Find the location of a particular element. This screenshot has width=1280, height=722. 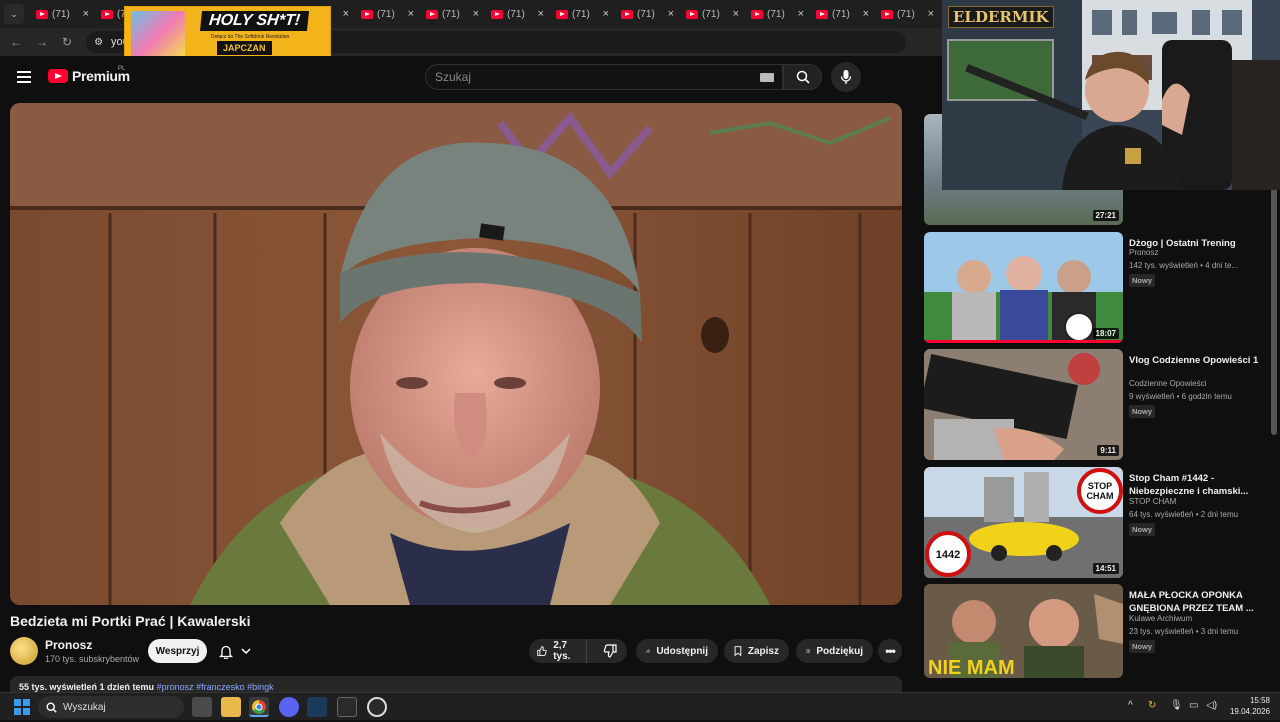

support-button: Wesprzyj is located at coordinates (177, 651).